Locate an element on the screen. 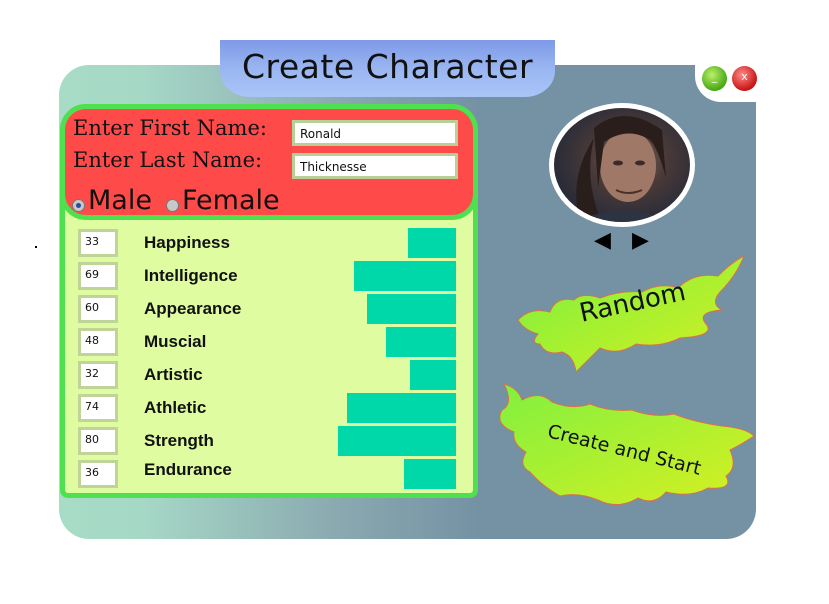  intelligence-bar is located at coordinates (405, 276).